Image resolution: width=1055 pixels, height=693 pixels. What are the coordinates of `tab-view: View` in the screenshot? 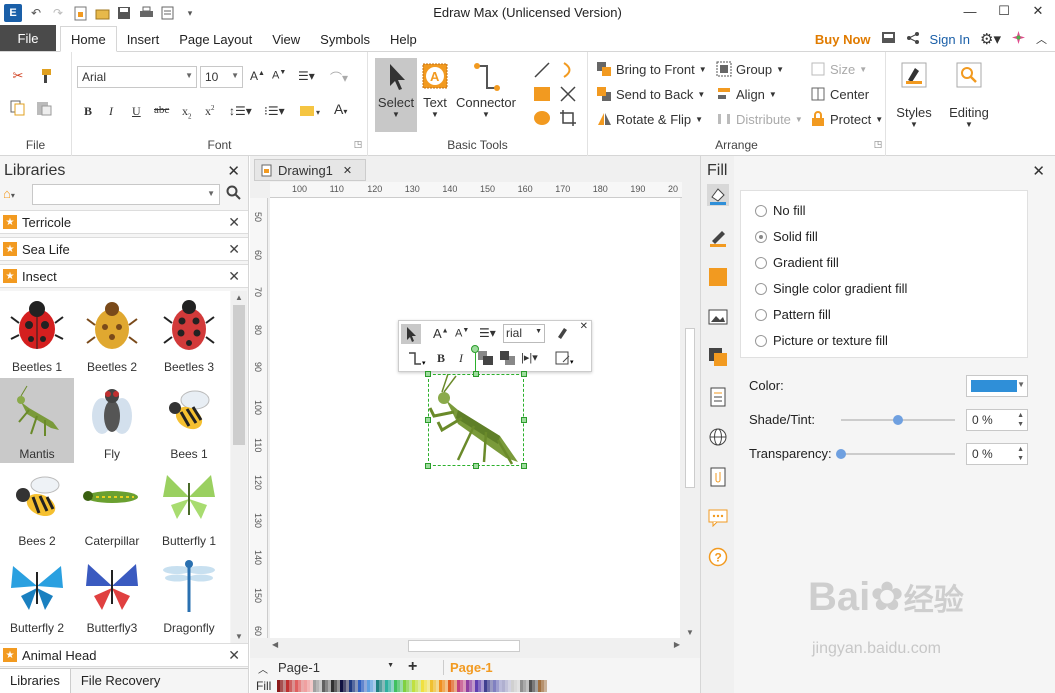 It's located at (286, 39).